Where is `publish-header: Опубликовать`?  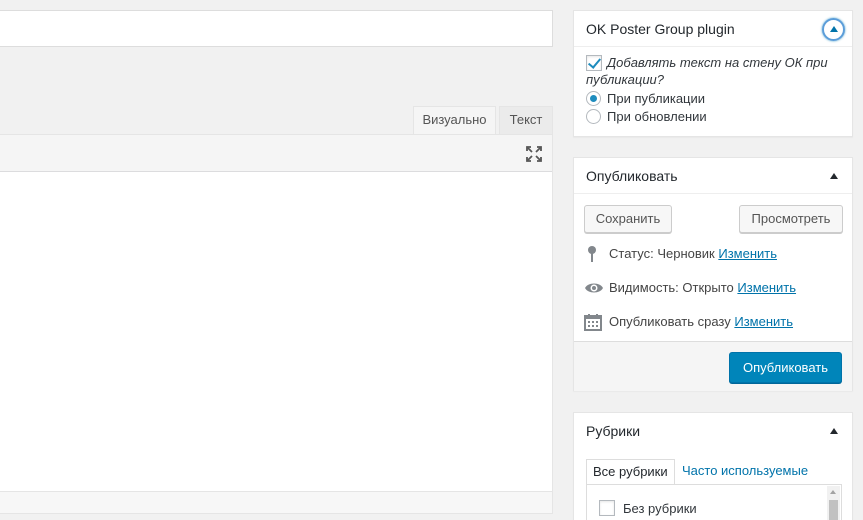 publish-header: Опубликовать is located at coordinates (713, 176).